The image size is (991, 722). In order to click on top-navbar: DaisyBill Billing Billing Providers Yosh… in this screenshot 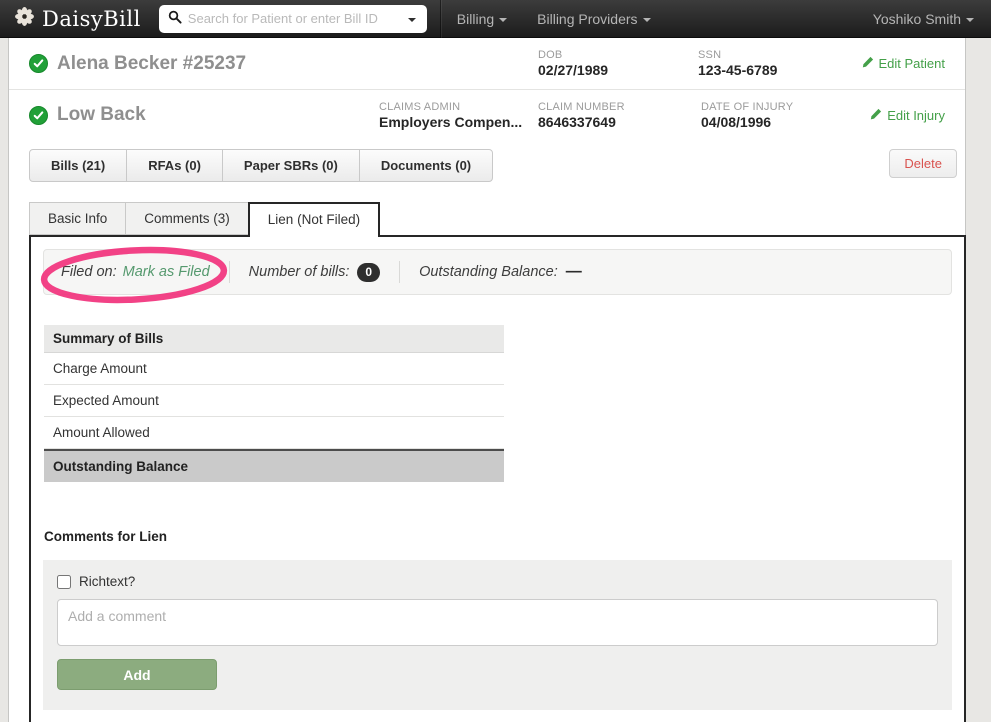, I will do `click(495, 19)`.